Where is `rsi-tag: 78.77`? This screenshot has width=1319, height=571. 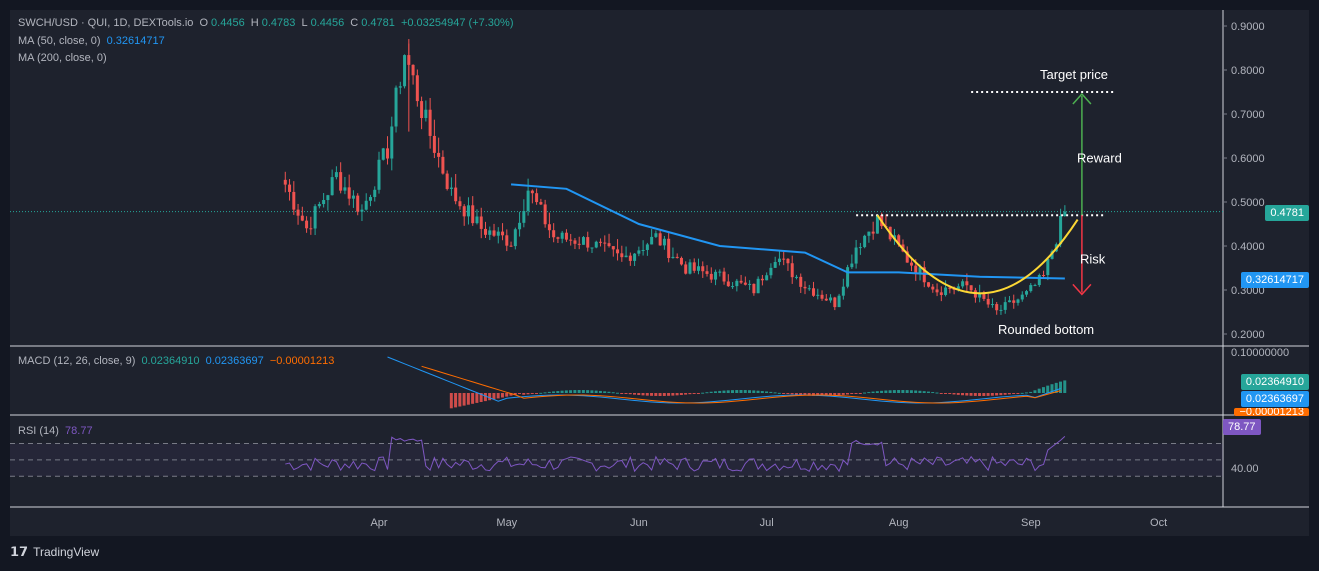
rsi-tag: 78.77 is located at coordinates (1242, 427).